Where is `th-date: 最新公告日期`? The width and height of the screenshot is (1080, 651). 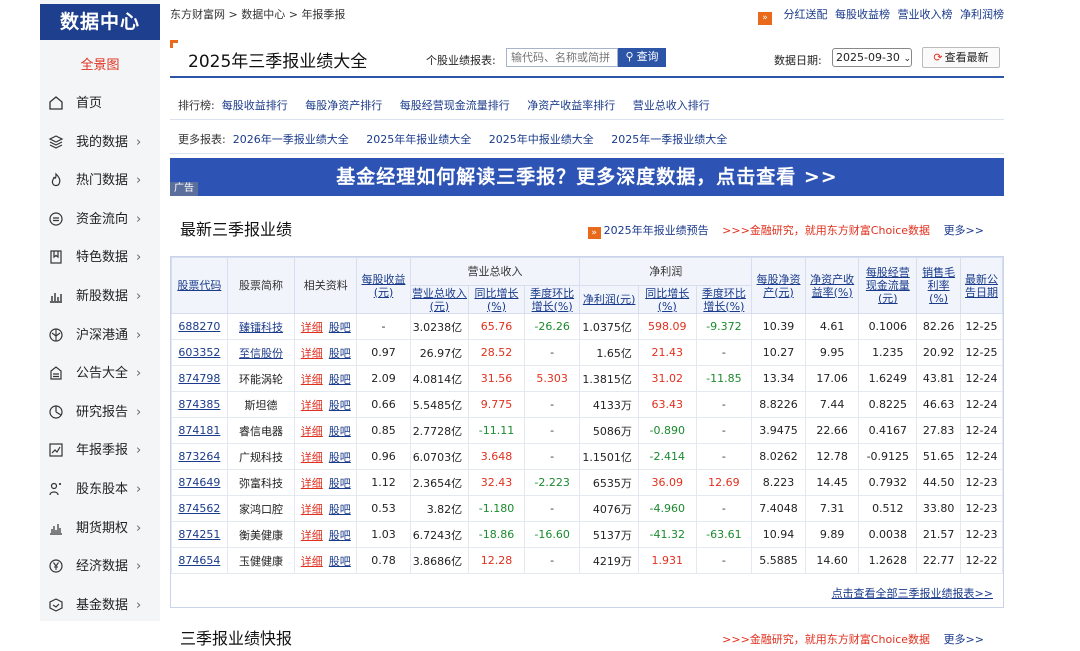
th-date: 最新公告日期 is located at coordinates (981, 285).